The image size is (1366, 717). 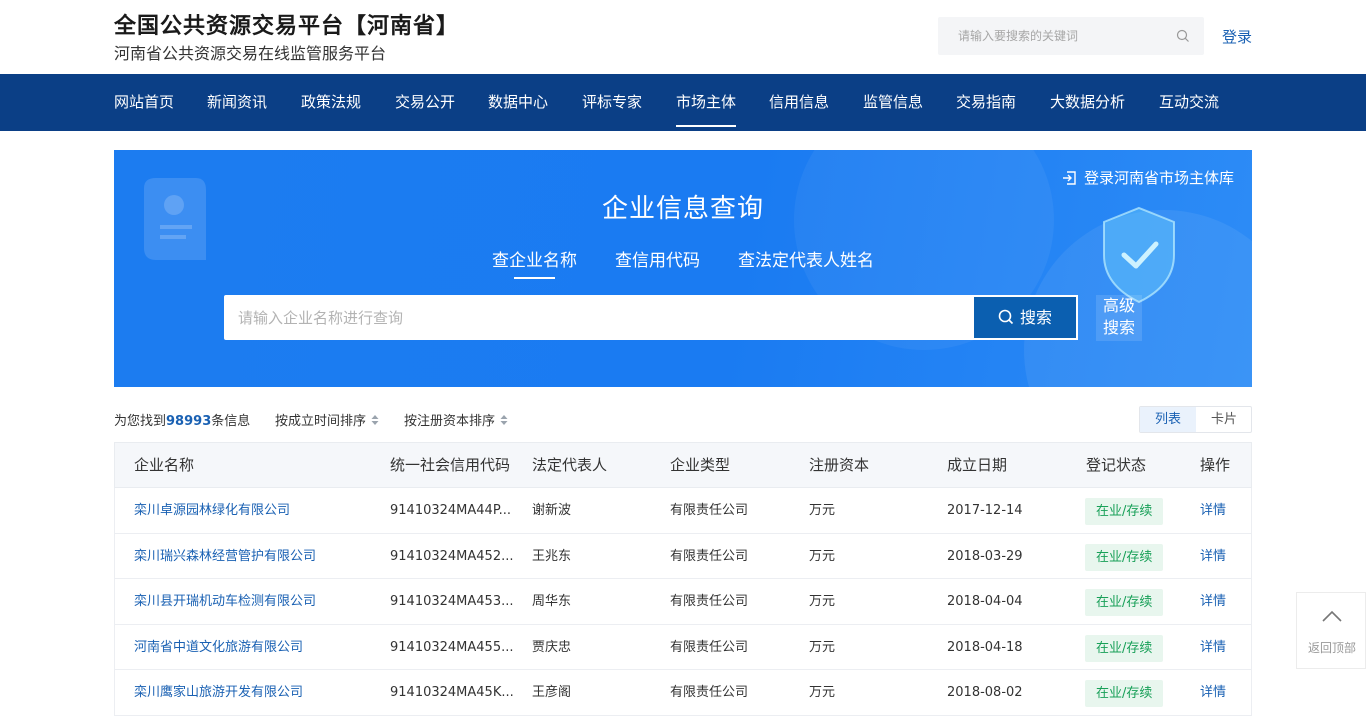 I want to click on result-count-prefix: 为您找到, so click(x=140, y=421).